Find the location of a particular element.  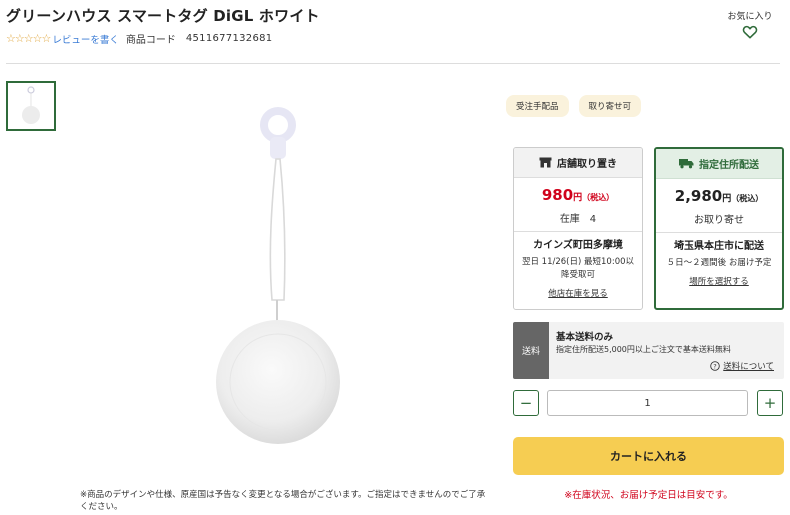

home-delivery-header: 指定住所配送 is located at coordinates (719, 164).